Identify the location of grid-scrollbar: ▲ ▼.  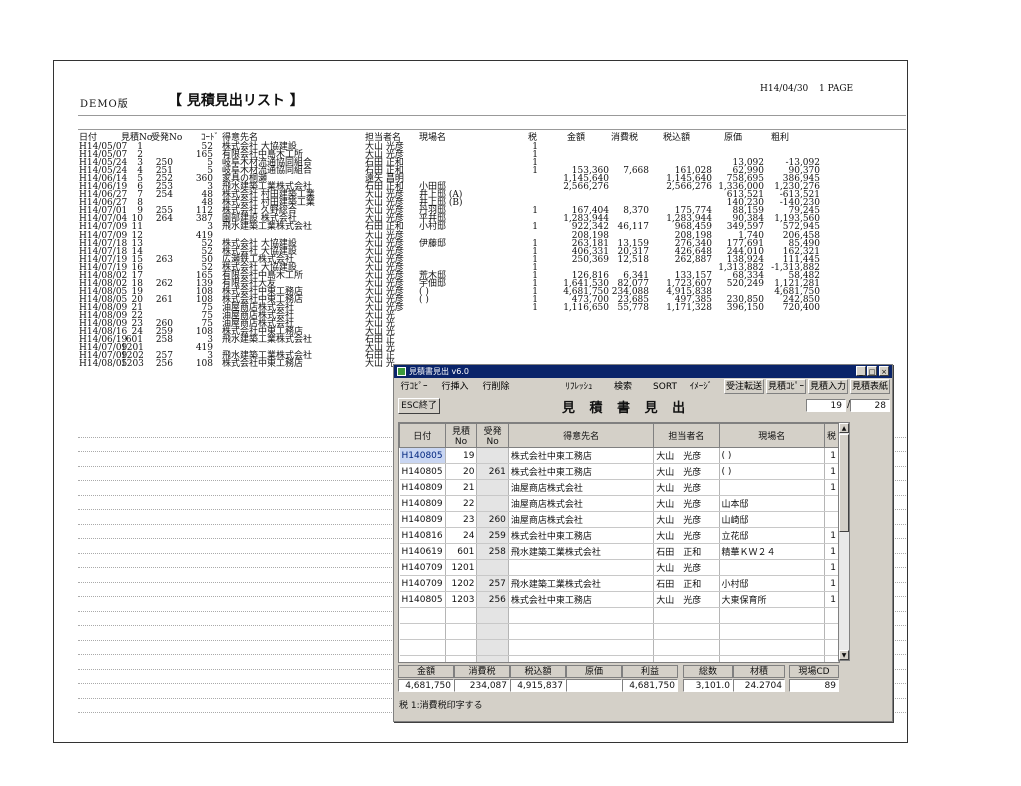
(844, 541).